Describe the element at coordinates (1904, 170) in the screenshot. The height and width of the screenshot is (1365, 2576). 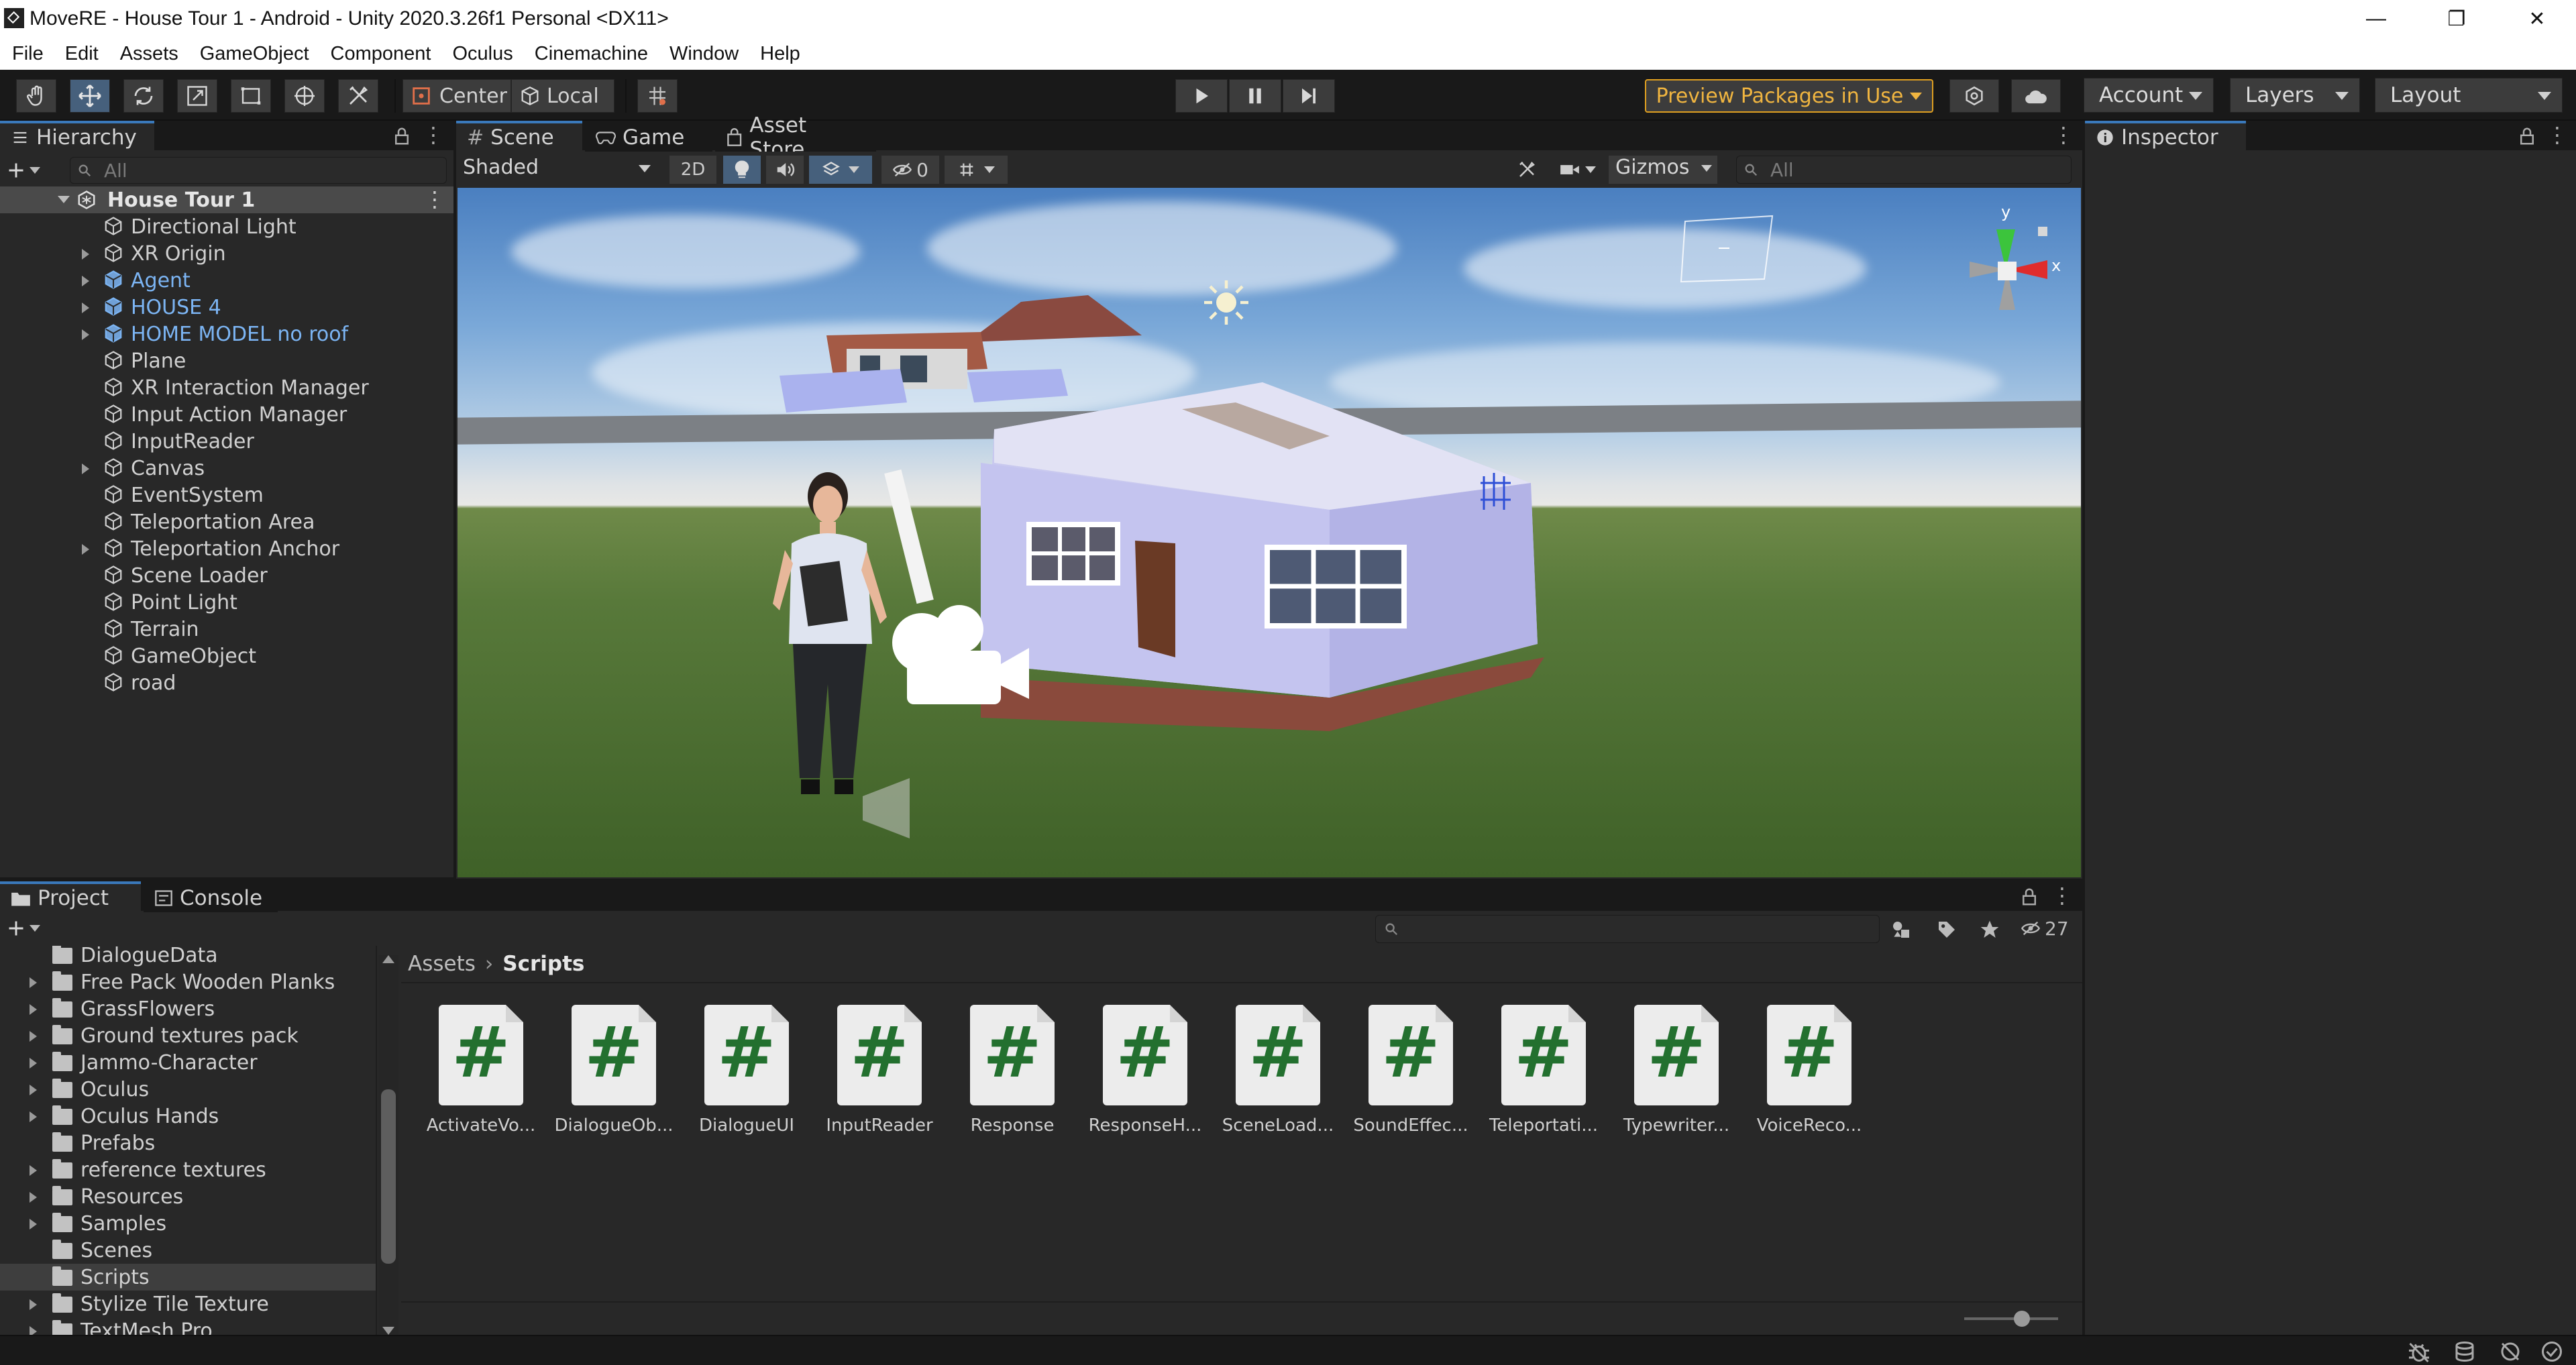
I see `scene-search-input: All` at that location.